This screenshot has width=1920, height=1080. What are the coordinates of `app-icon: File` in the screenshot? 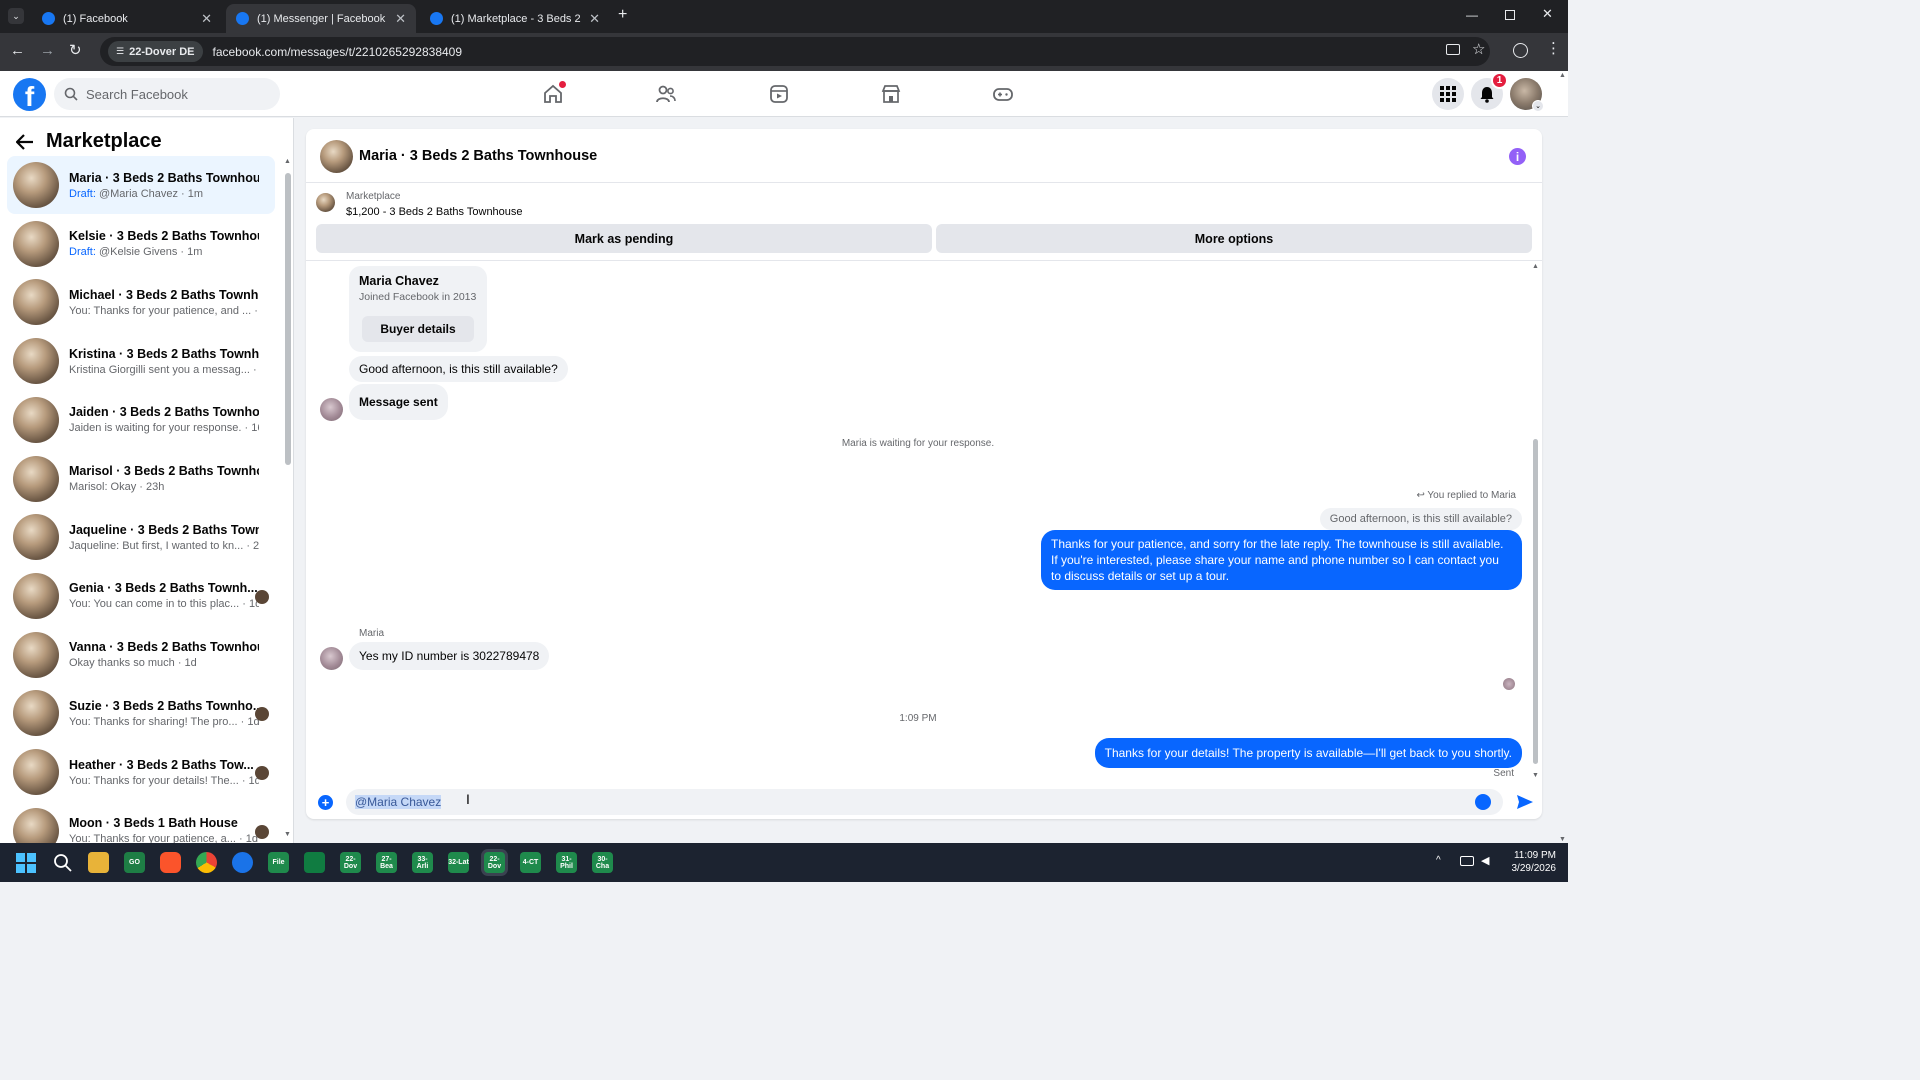 It's located at (278, 862).